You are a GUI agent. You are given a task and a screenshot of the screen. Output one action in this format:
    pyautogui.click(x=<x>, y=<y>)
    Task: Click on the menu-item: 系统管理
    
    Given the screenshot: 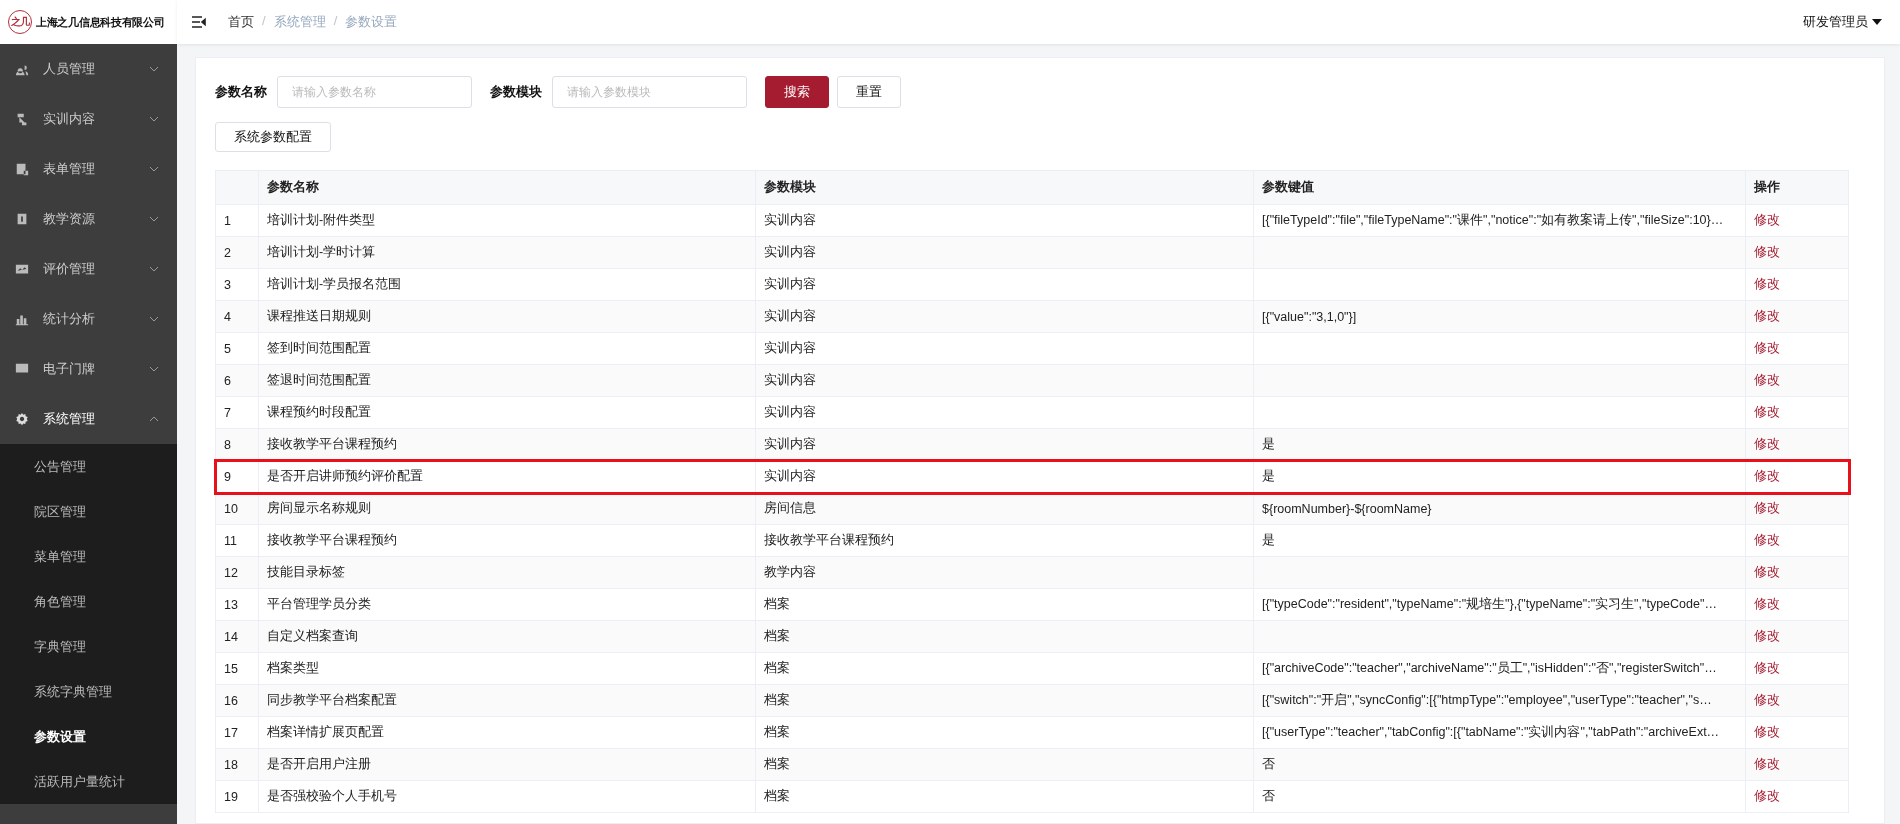 What is the action you would take?
    pyautogui.click(x=88, y=419)
    